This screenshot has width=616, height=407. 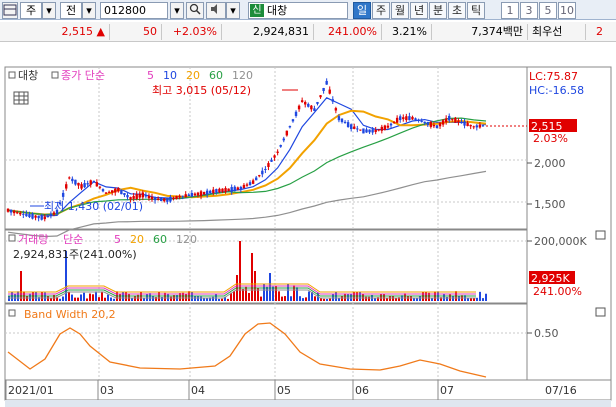 I want to click on table-icon, so click(x=21, y=98).